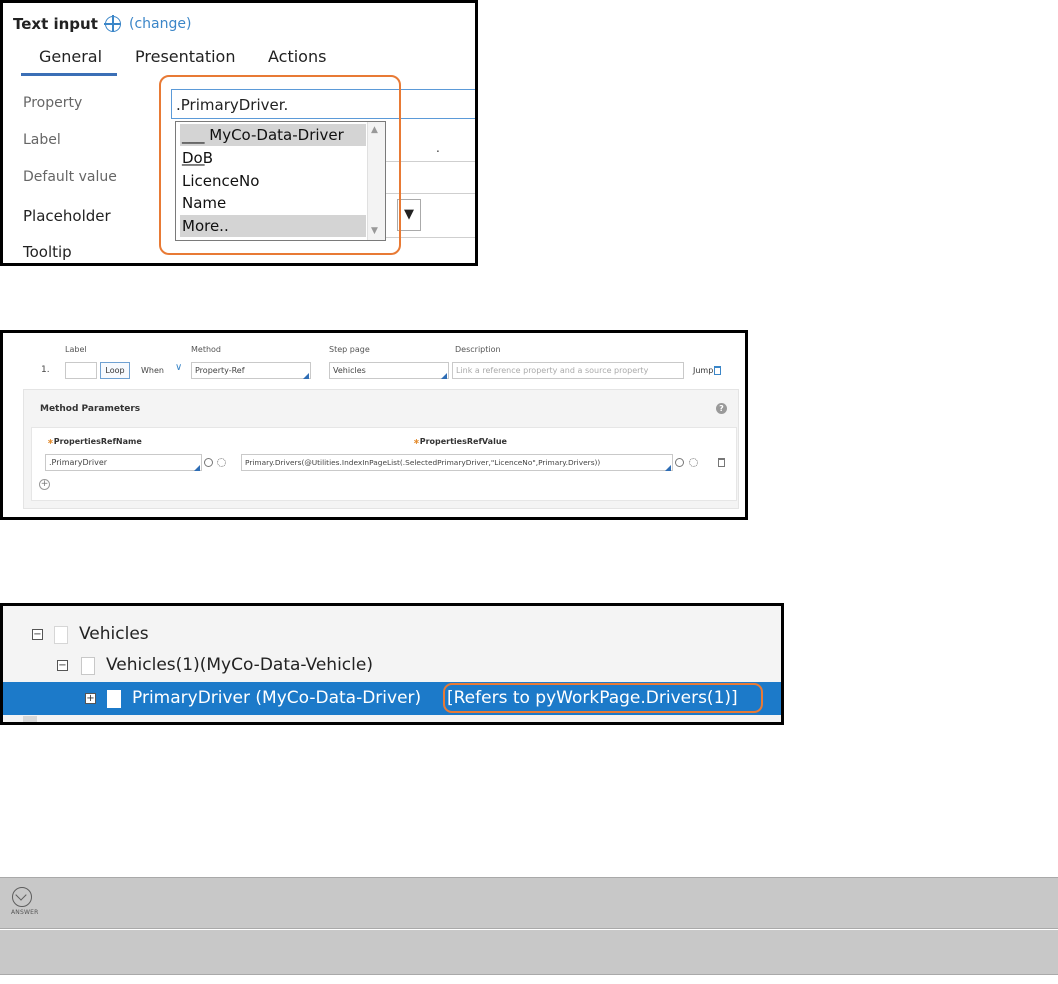  What do you see at coordinates (114, 634) in the screenshot?
I see `tree-node-vehicles: Vehicles` at bounding box center [114, 634].